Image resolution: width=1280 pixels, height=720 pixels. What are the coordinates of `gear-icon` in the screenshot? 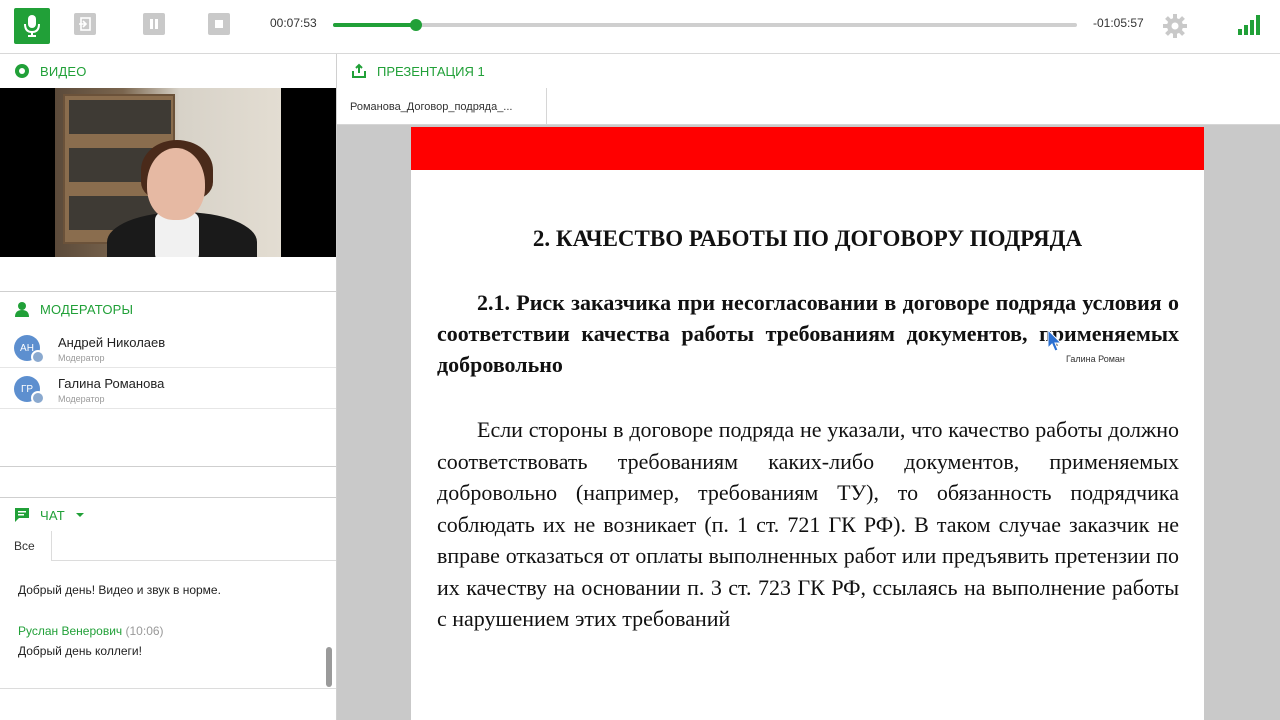 It's located at (1175, 26).